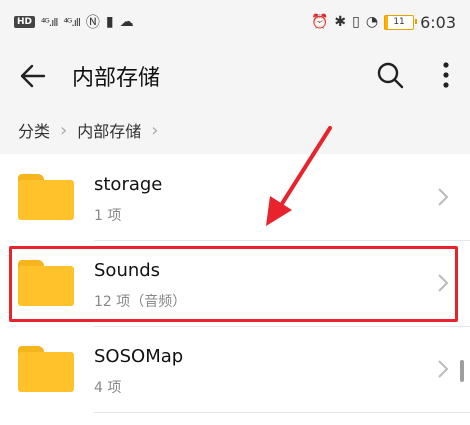  Describe the element at coordinates (356, 22) in the screenshot. I see `vibrate-icon: ▯` at that location.